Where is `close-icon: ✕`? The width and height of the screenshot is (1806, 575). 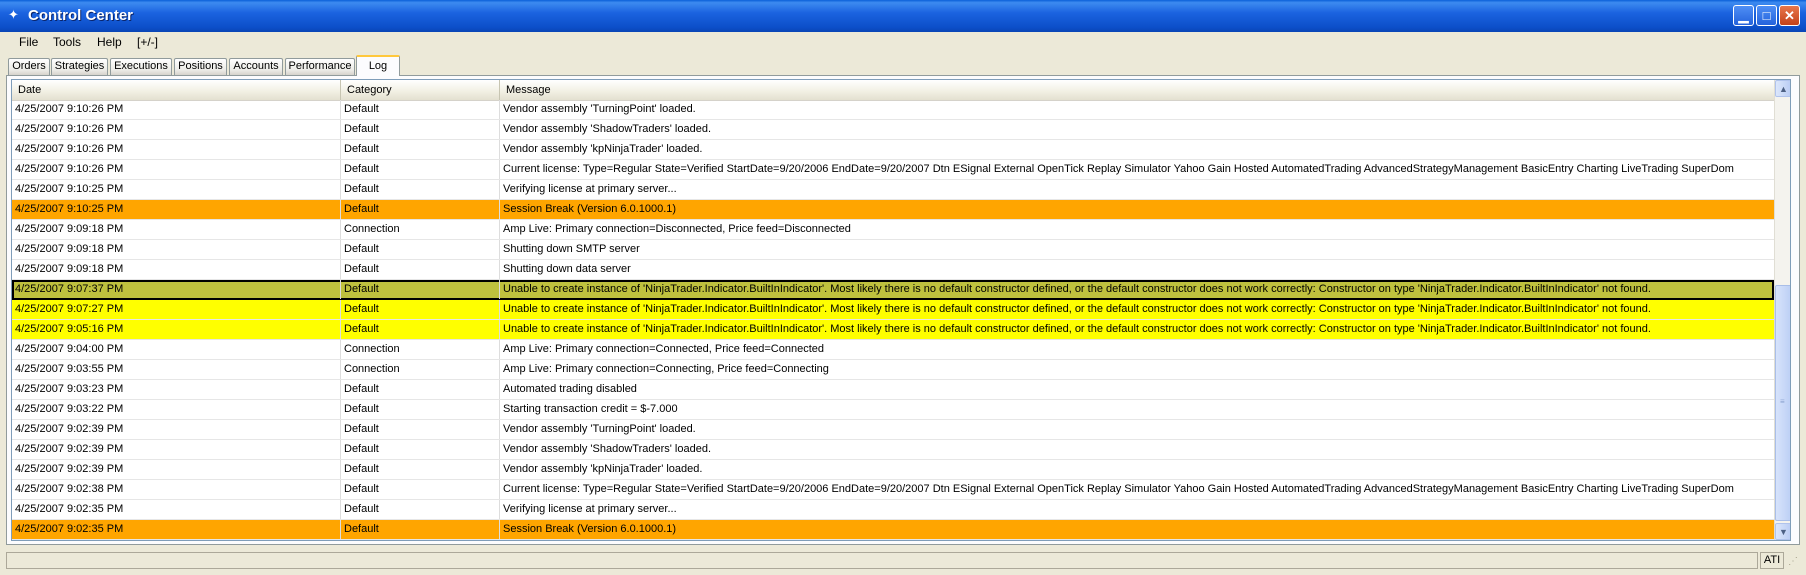
close-icon: ✕ is located at coordinates (1789, 15).